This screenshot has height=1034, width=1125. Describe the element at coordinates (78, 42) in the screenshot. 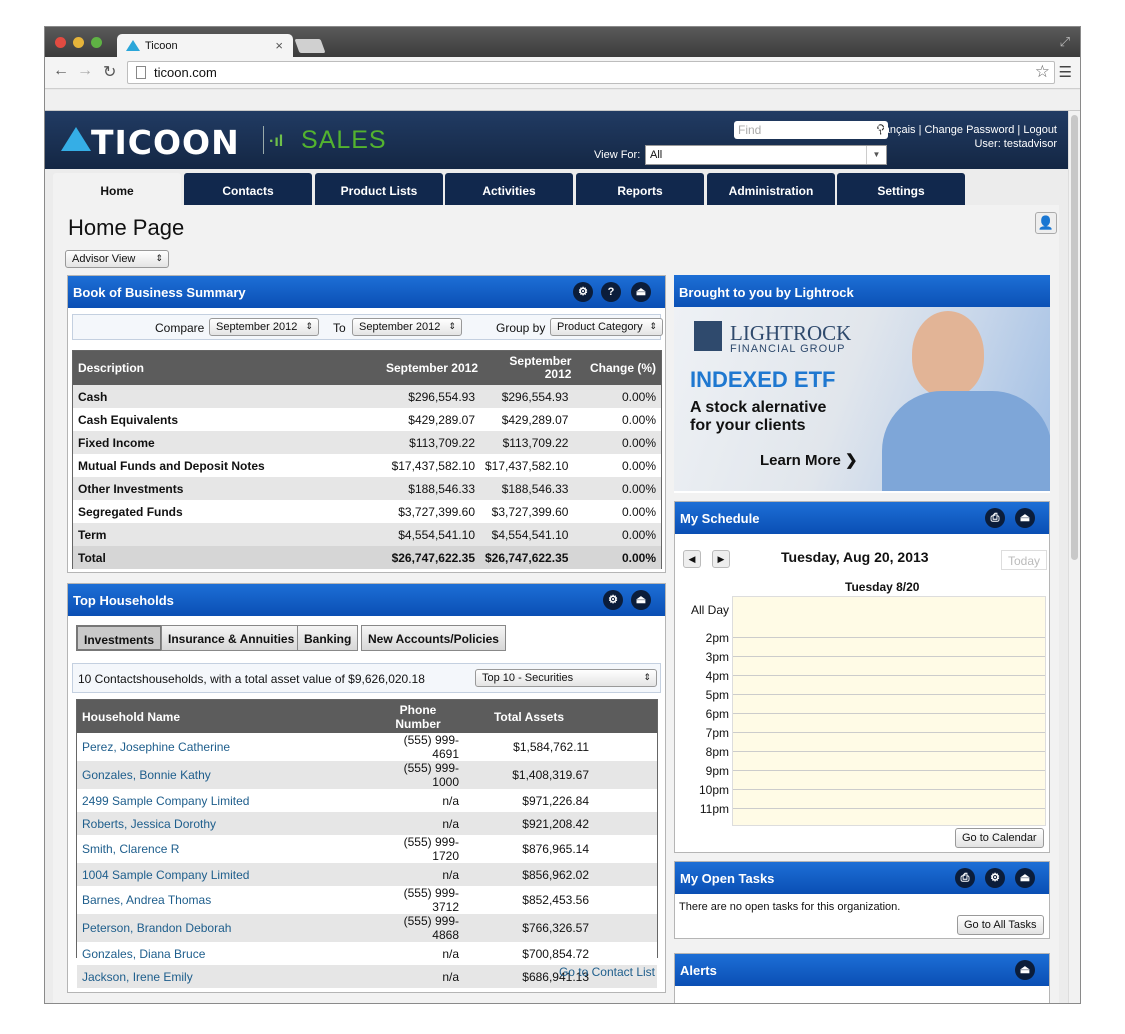

I see `minimize-window-button` at that location.